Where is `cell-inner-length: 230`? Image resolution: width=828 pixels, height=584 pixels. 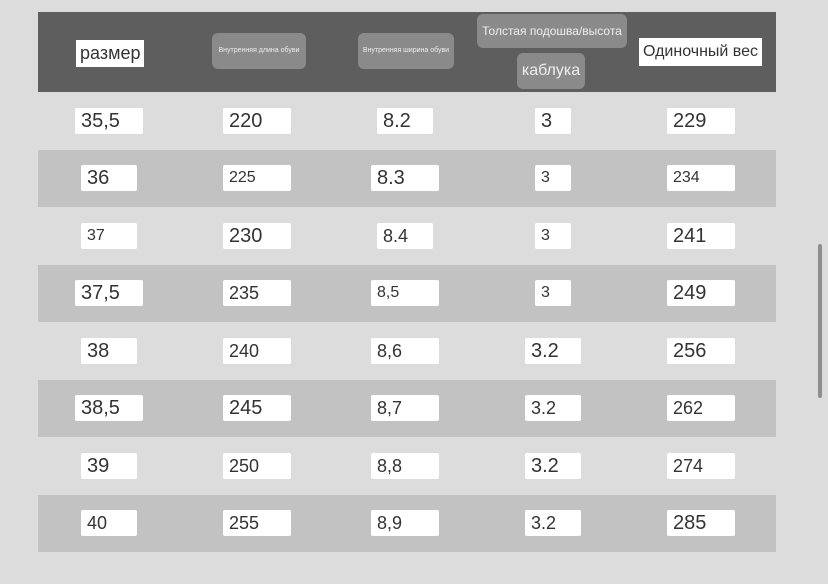
cell-inner-length: 230 is located at coordinates (257, 235).